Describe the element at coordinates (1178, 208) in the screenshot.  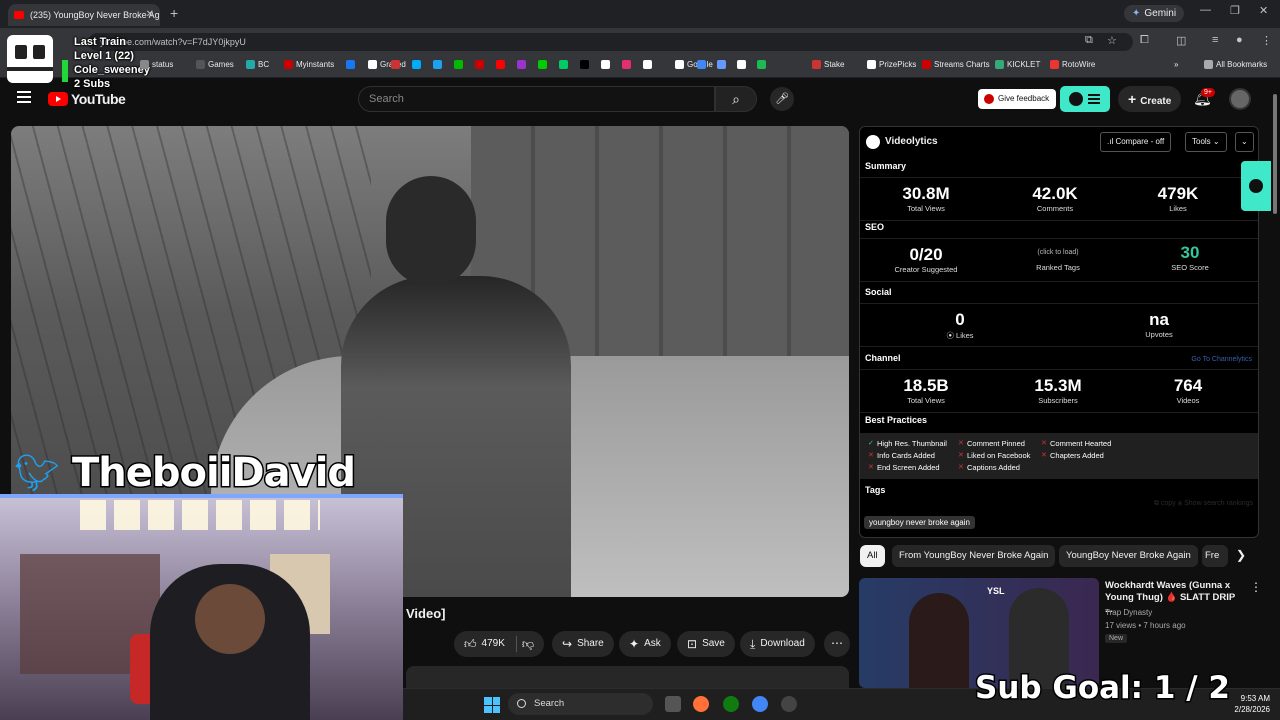
I see `stat-label: Likes` at that location.